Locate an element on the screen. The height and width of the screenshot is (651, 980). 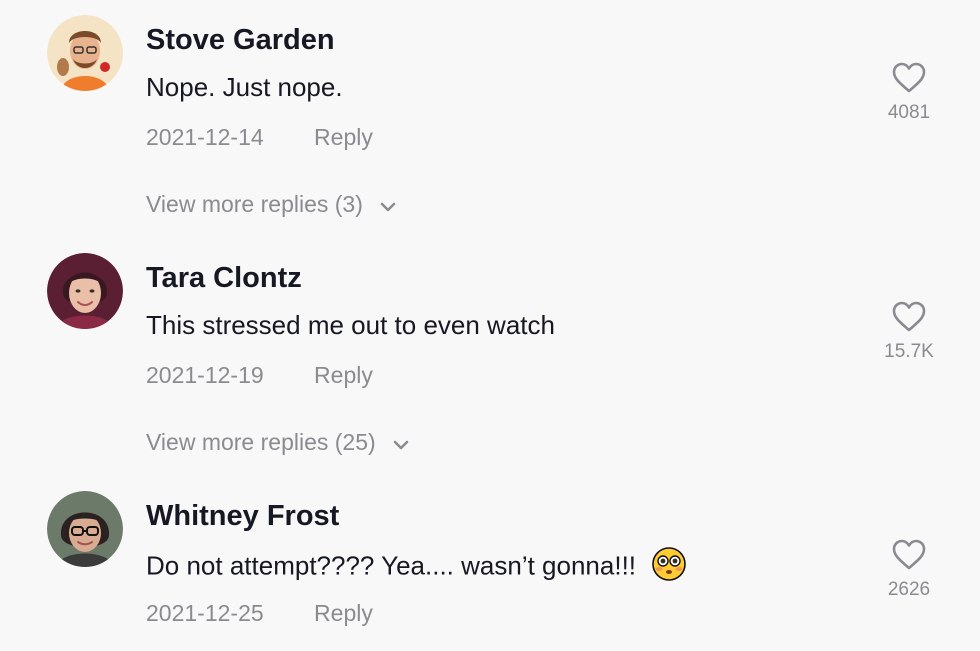
view-more-replies-label: View more replies (3) is located at coordinates (254, 204).